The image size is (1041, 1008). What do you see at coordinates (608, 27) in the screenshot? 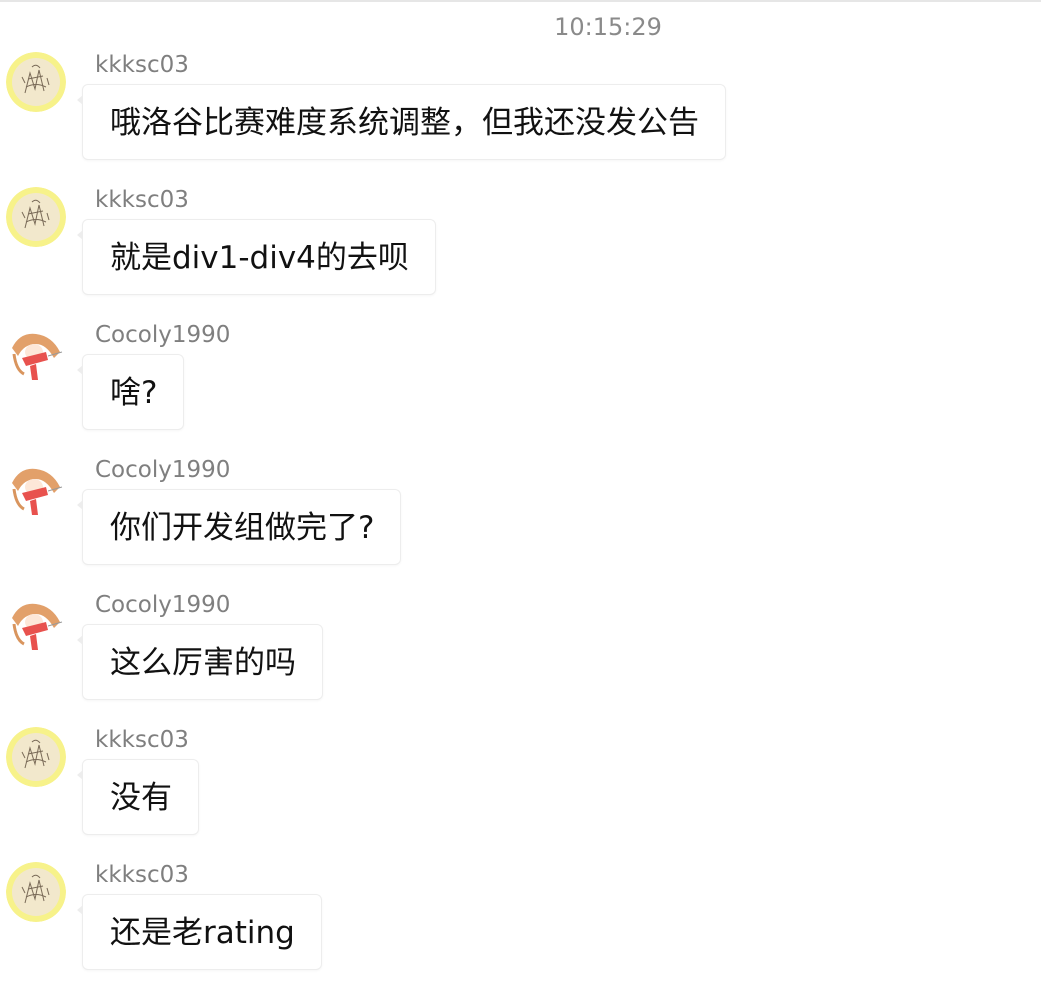
I see `message-timestamp: 10:15:29` at bounding box center [608, 27].